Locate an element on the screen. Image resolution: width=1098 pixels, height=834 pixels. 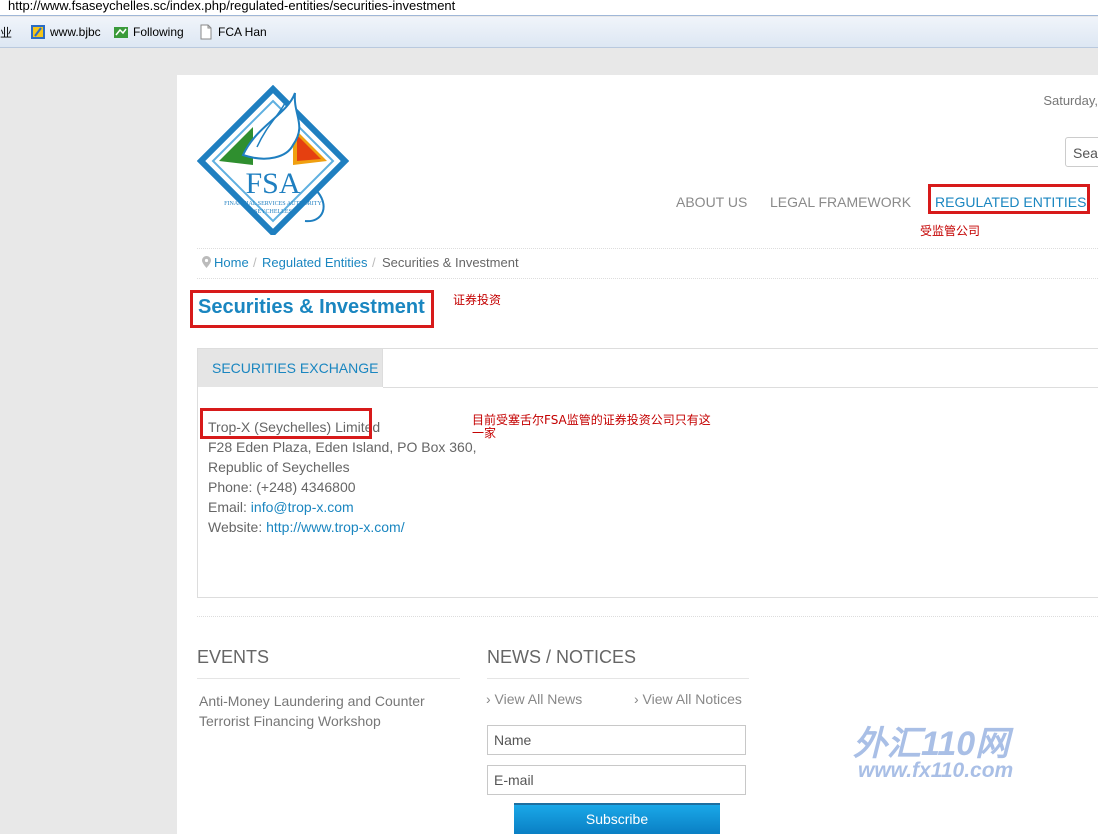
bookmark-label: FCA Han is located at coordinates (242, 32).